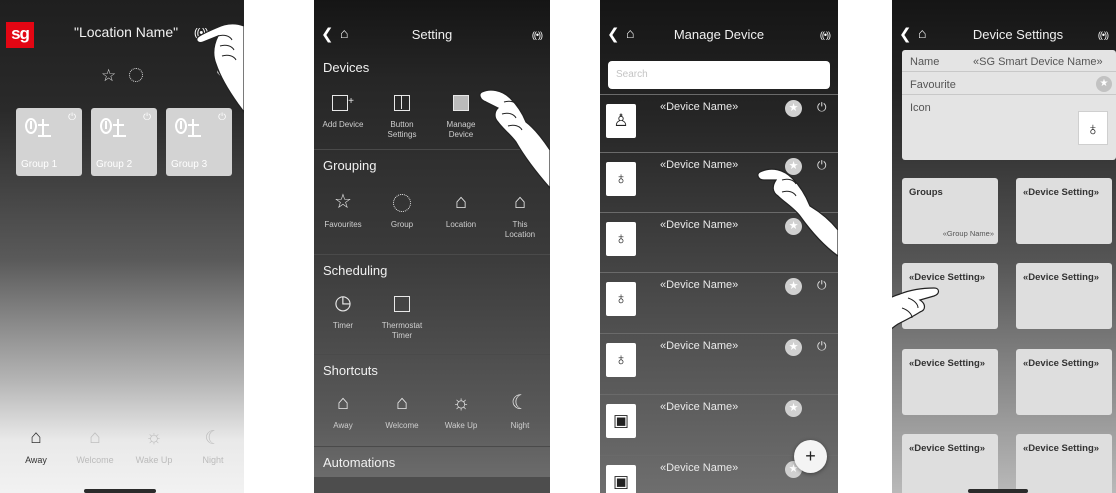 The width and height of the screenshot is (1116, 493). Describe the element at coordinates (810, 456) in the screenshot. I see `add-device-fab: +` at that location.